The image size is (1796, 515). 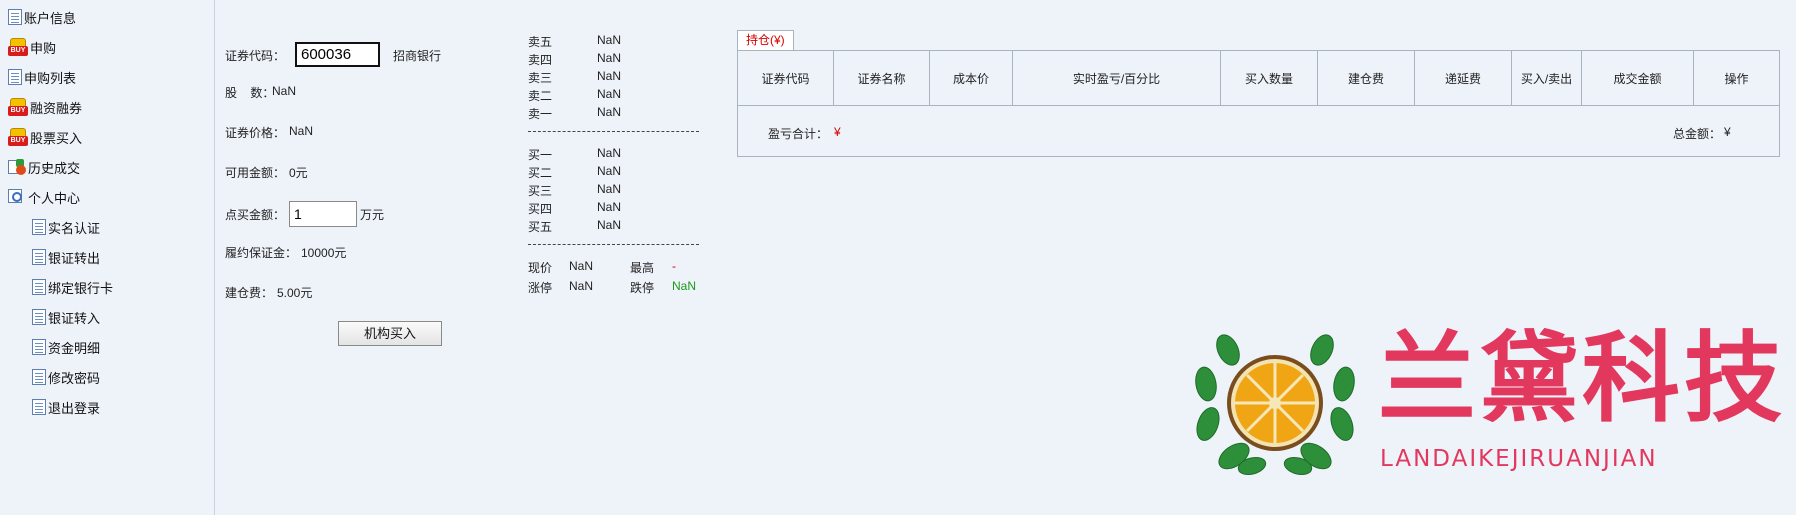 What do you see at coordinates (74, 258) in the screenshot?
I see `sidebar-subitem-label: 银证转出` at bounding box center [74, 258].